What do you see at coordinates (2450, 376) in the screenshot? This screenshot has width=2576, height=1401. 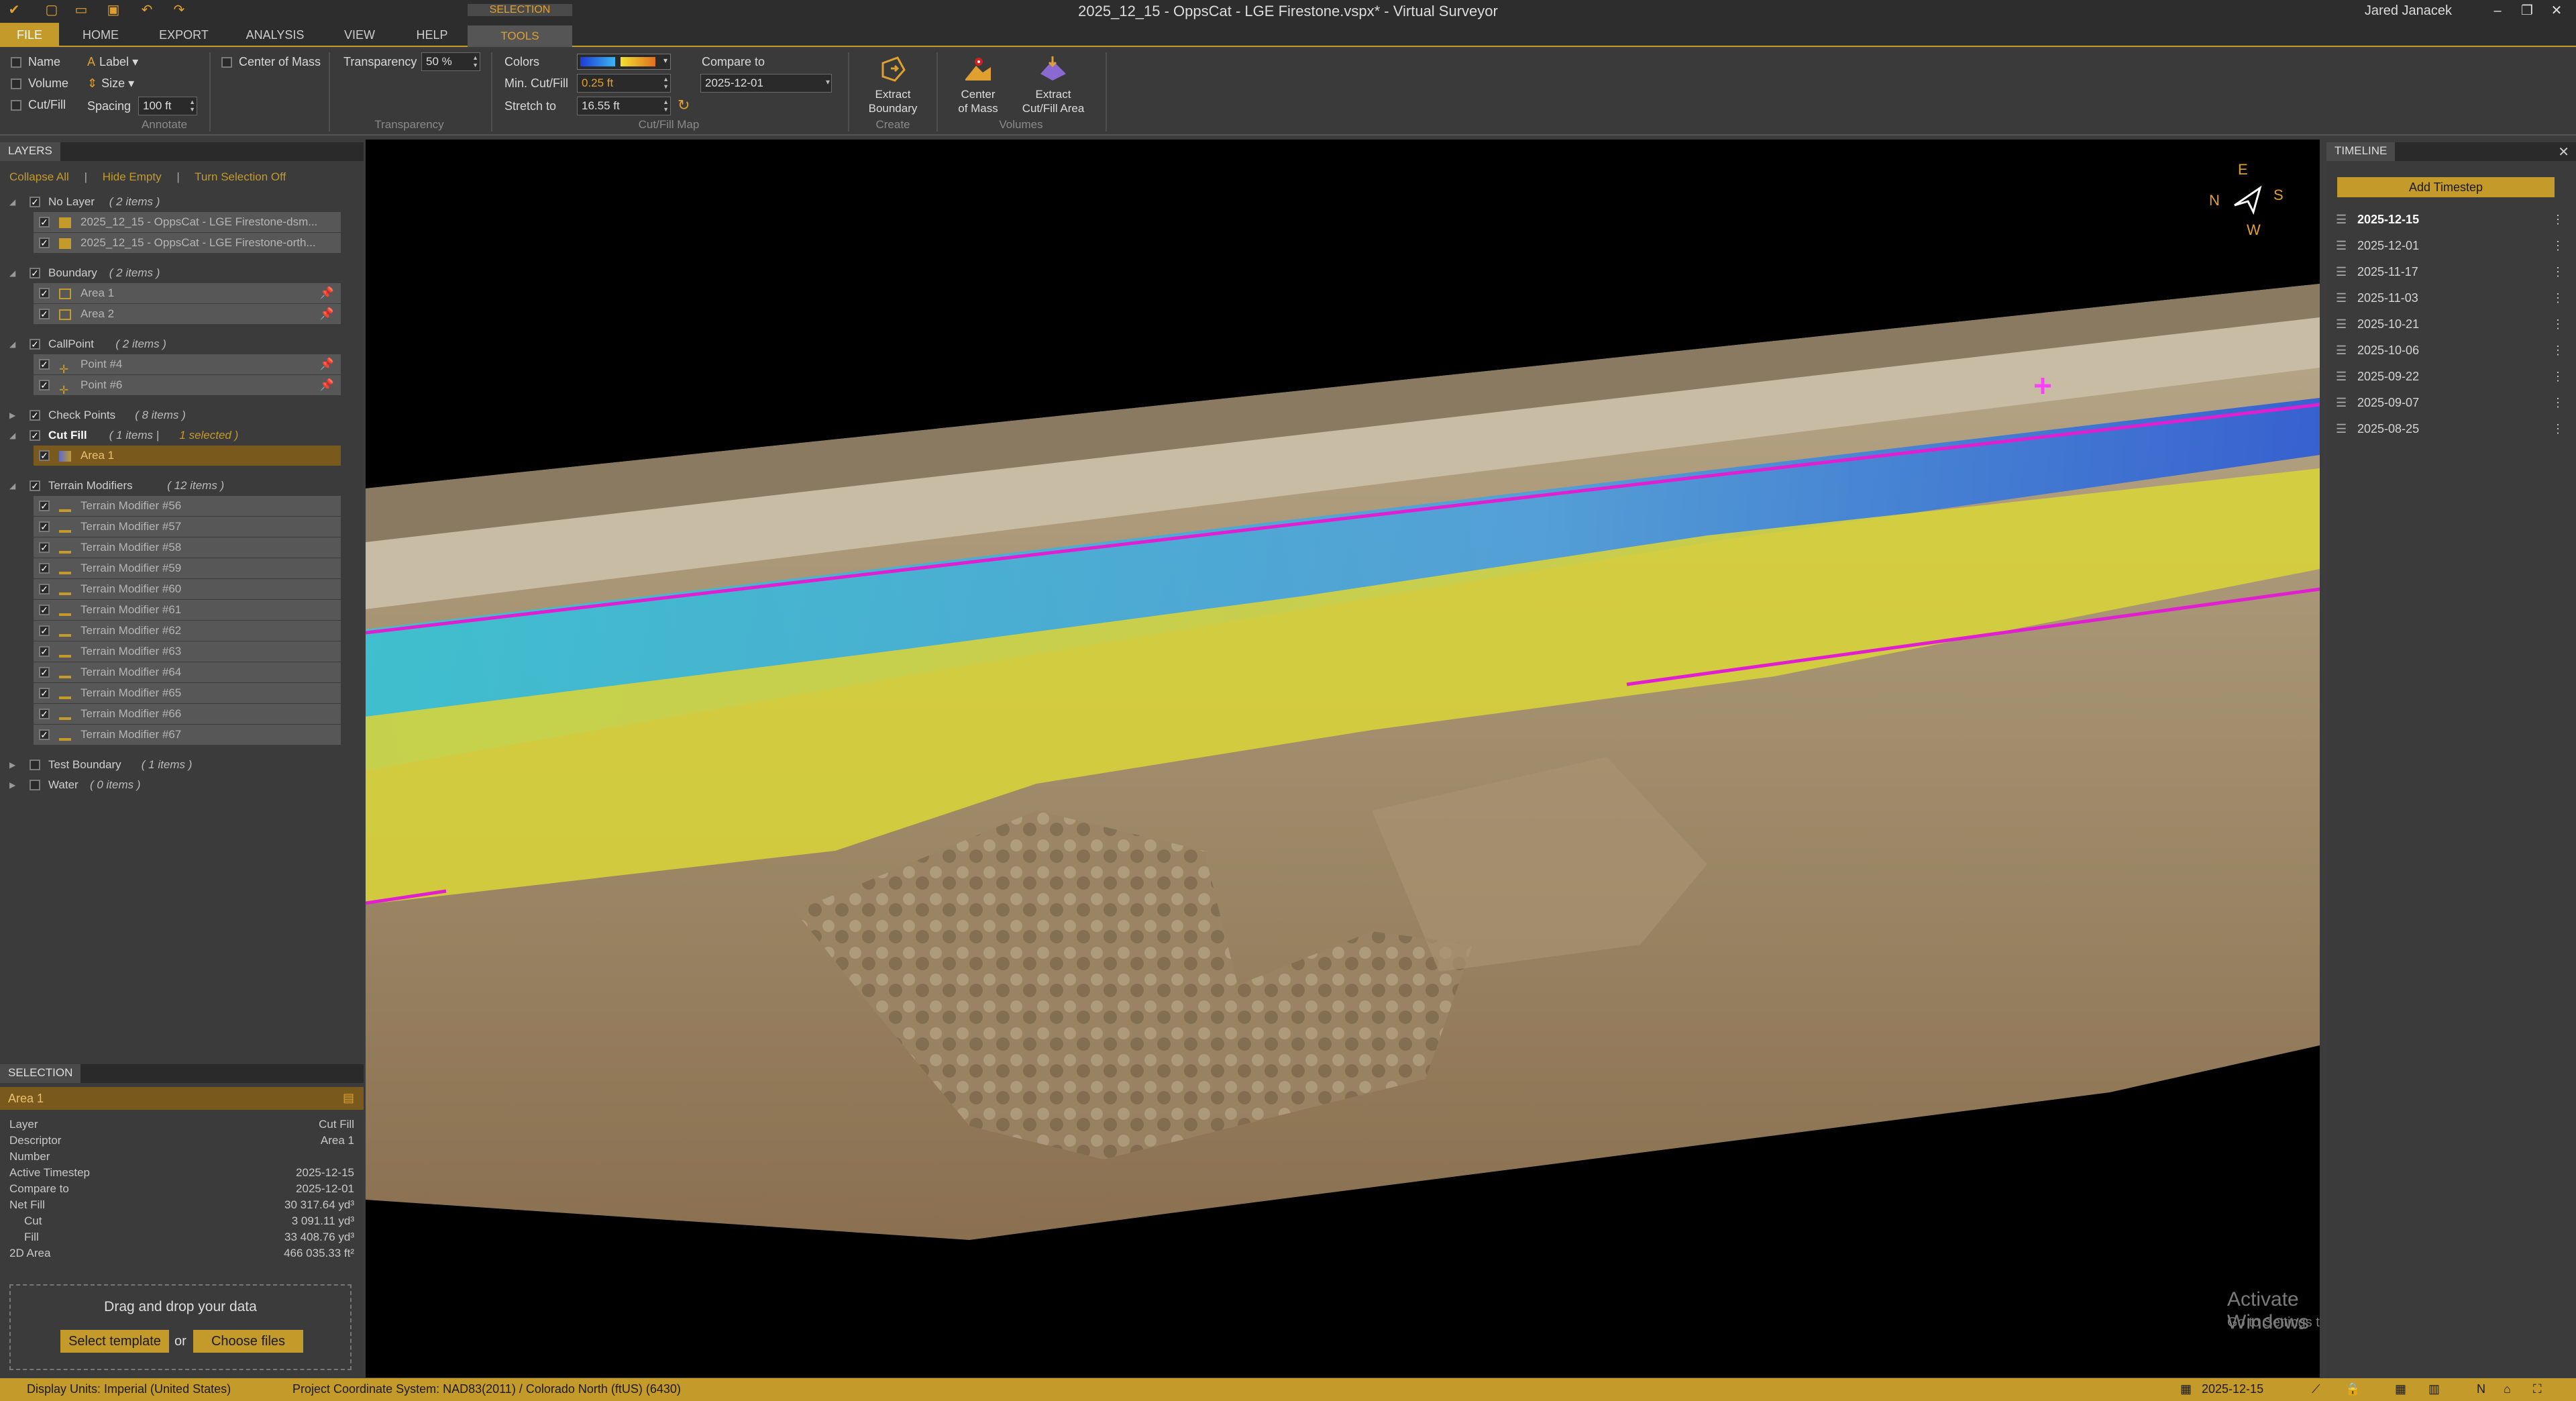 I see `timestep-row: ☰ 2025-09-22 ⋮` at bounding box center [2450, 376].